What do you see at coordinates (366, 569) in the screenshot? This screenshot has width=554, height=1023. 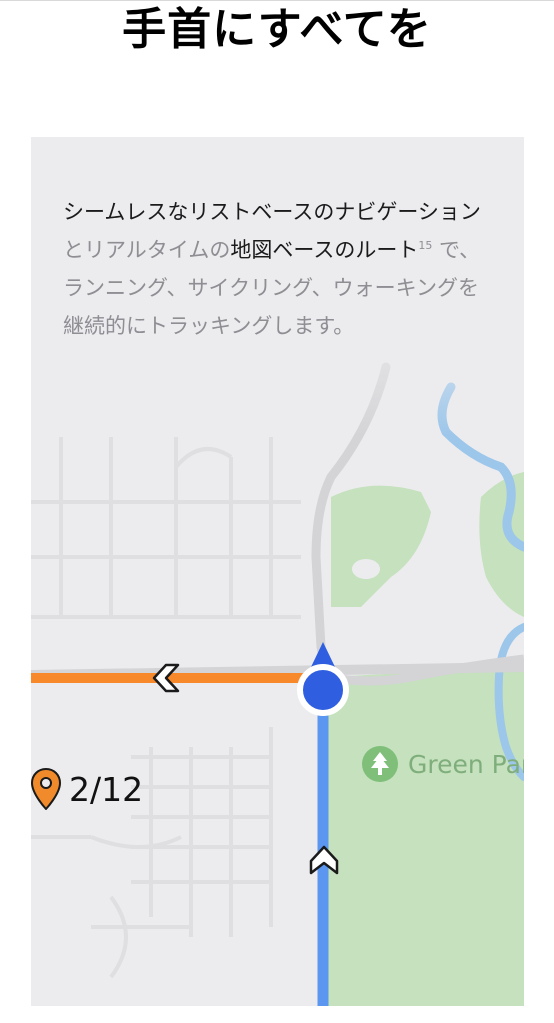 I see `park-pond` at bounding box center [366, 569].